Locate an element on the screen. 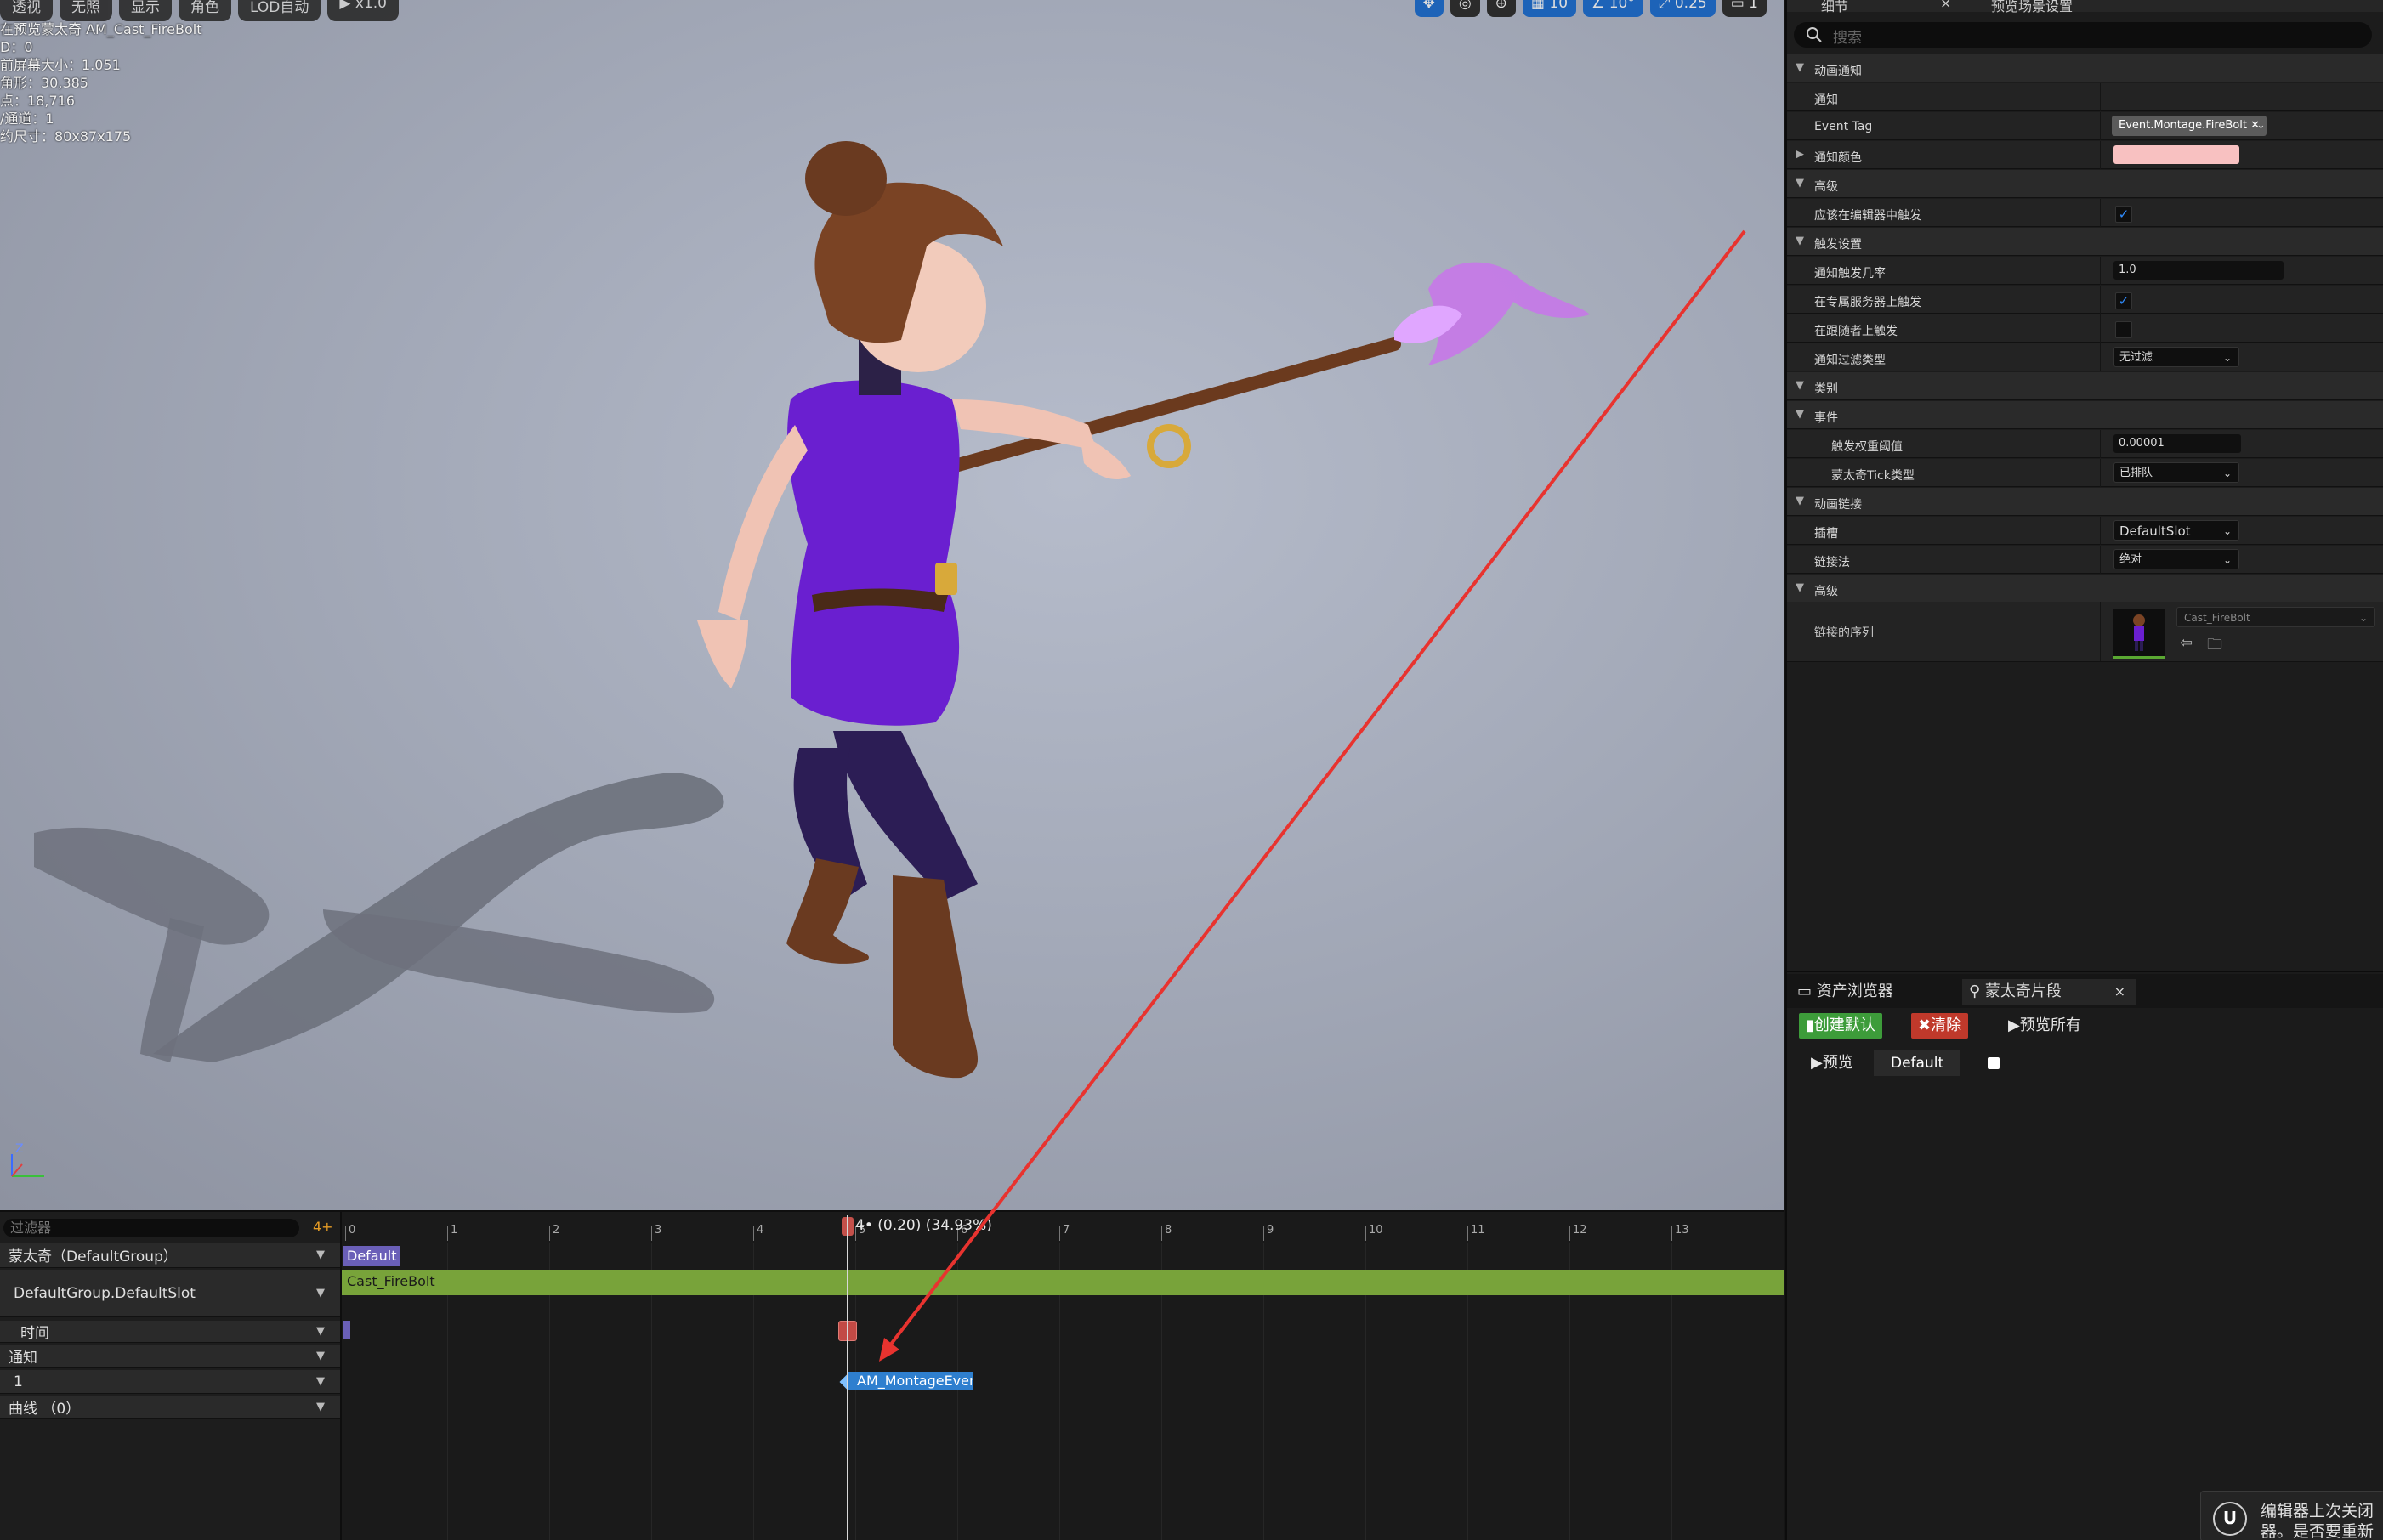  trigger-in-editor-checkbox: ✓ is located at coordinates (2123, 215).